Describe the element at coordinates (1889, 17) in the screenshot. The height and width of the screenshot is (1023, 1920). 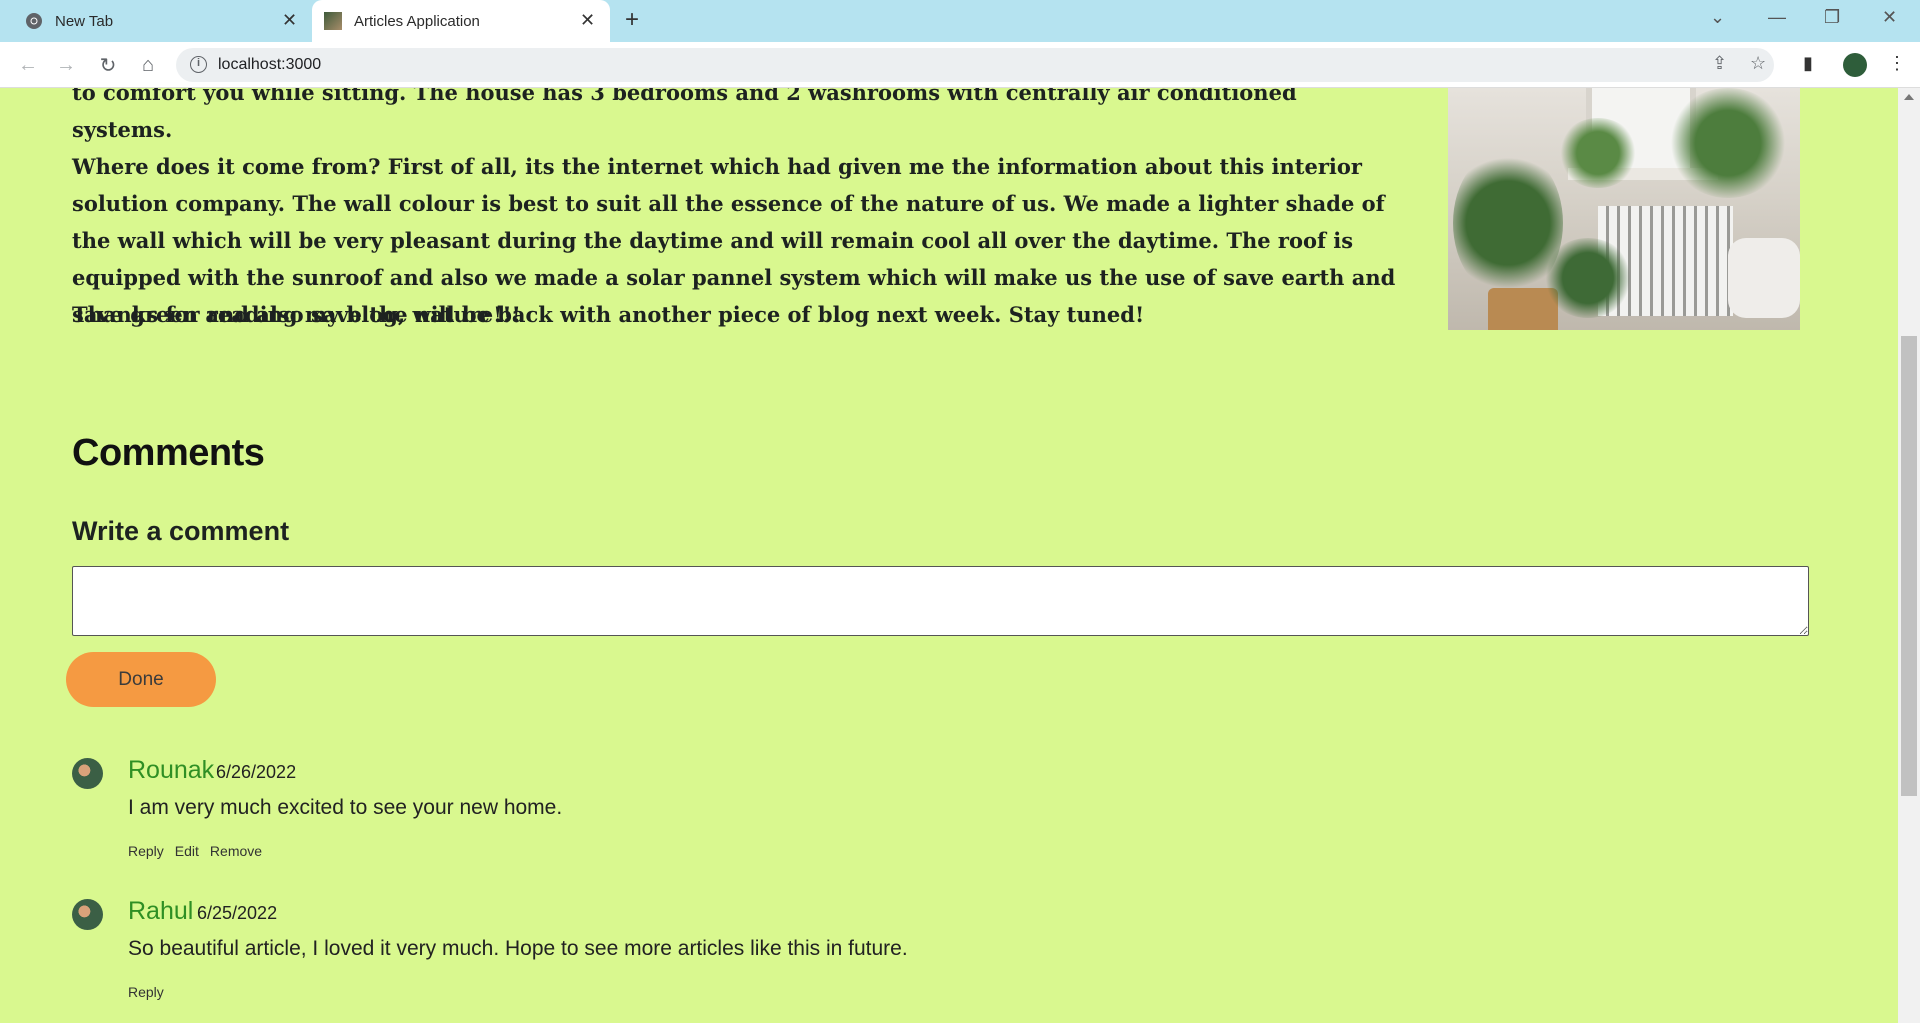
I see `window-close-icon: ✕` at that location.